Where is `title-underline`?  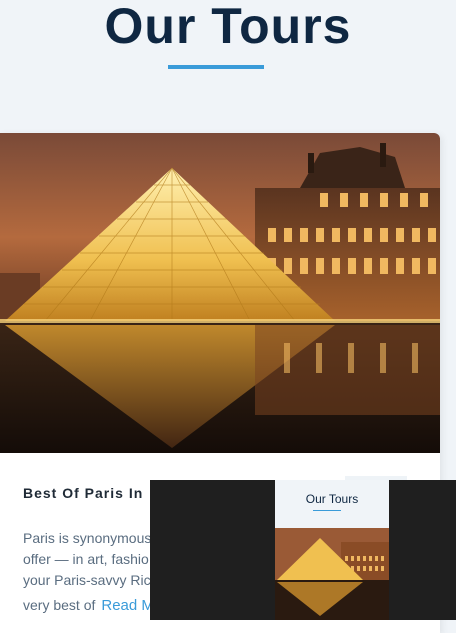
title-underline is located at coordinates (216, 67).